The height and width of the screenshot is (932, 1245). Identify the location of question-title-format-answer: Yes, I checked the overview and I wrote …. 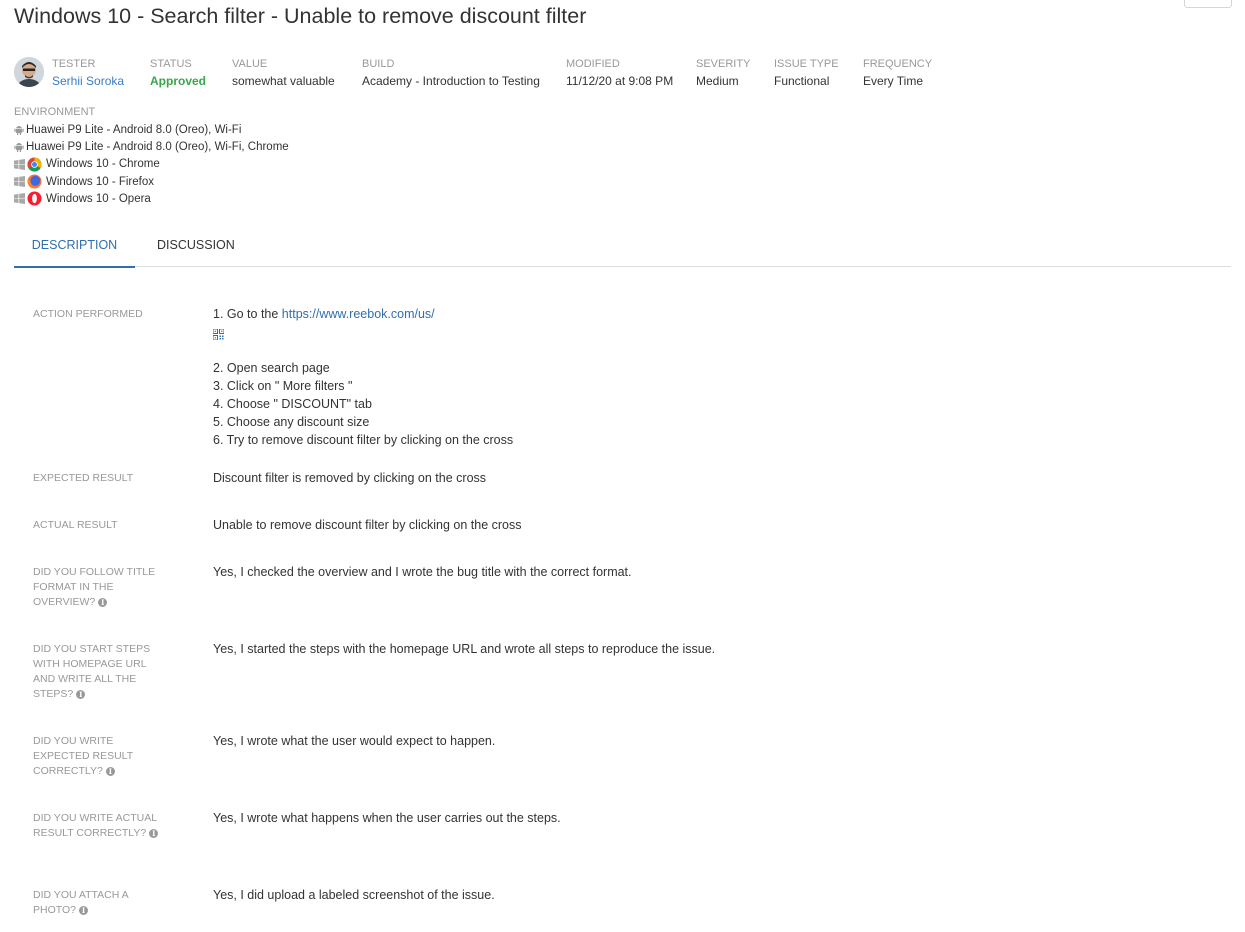
(422, 572).